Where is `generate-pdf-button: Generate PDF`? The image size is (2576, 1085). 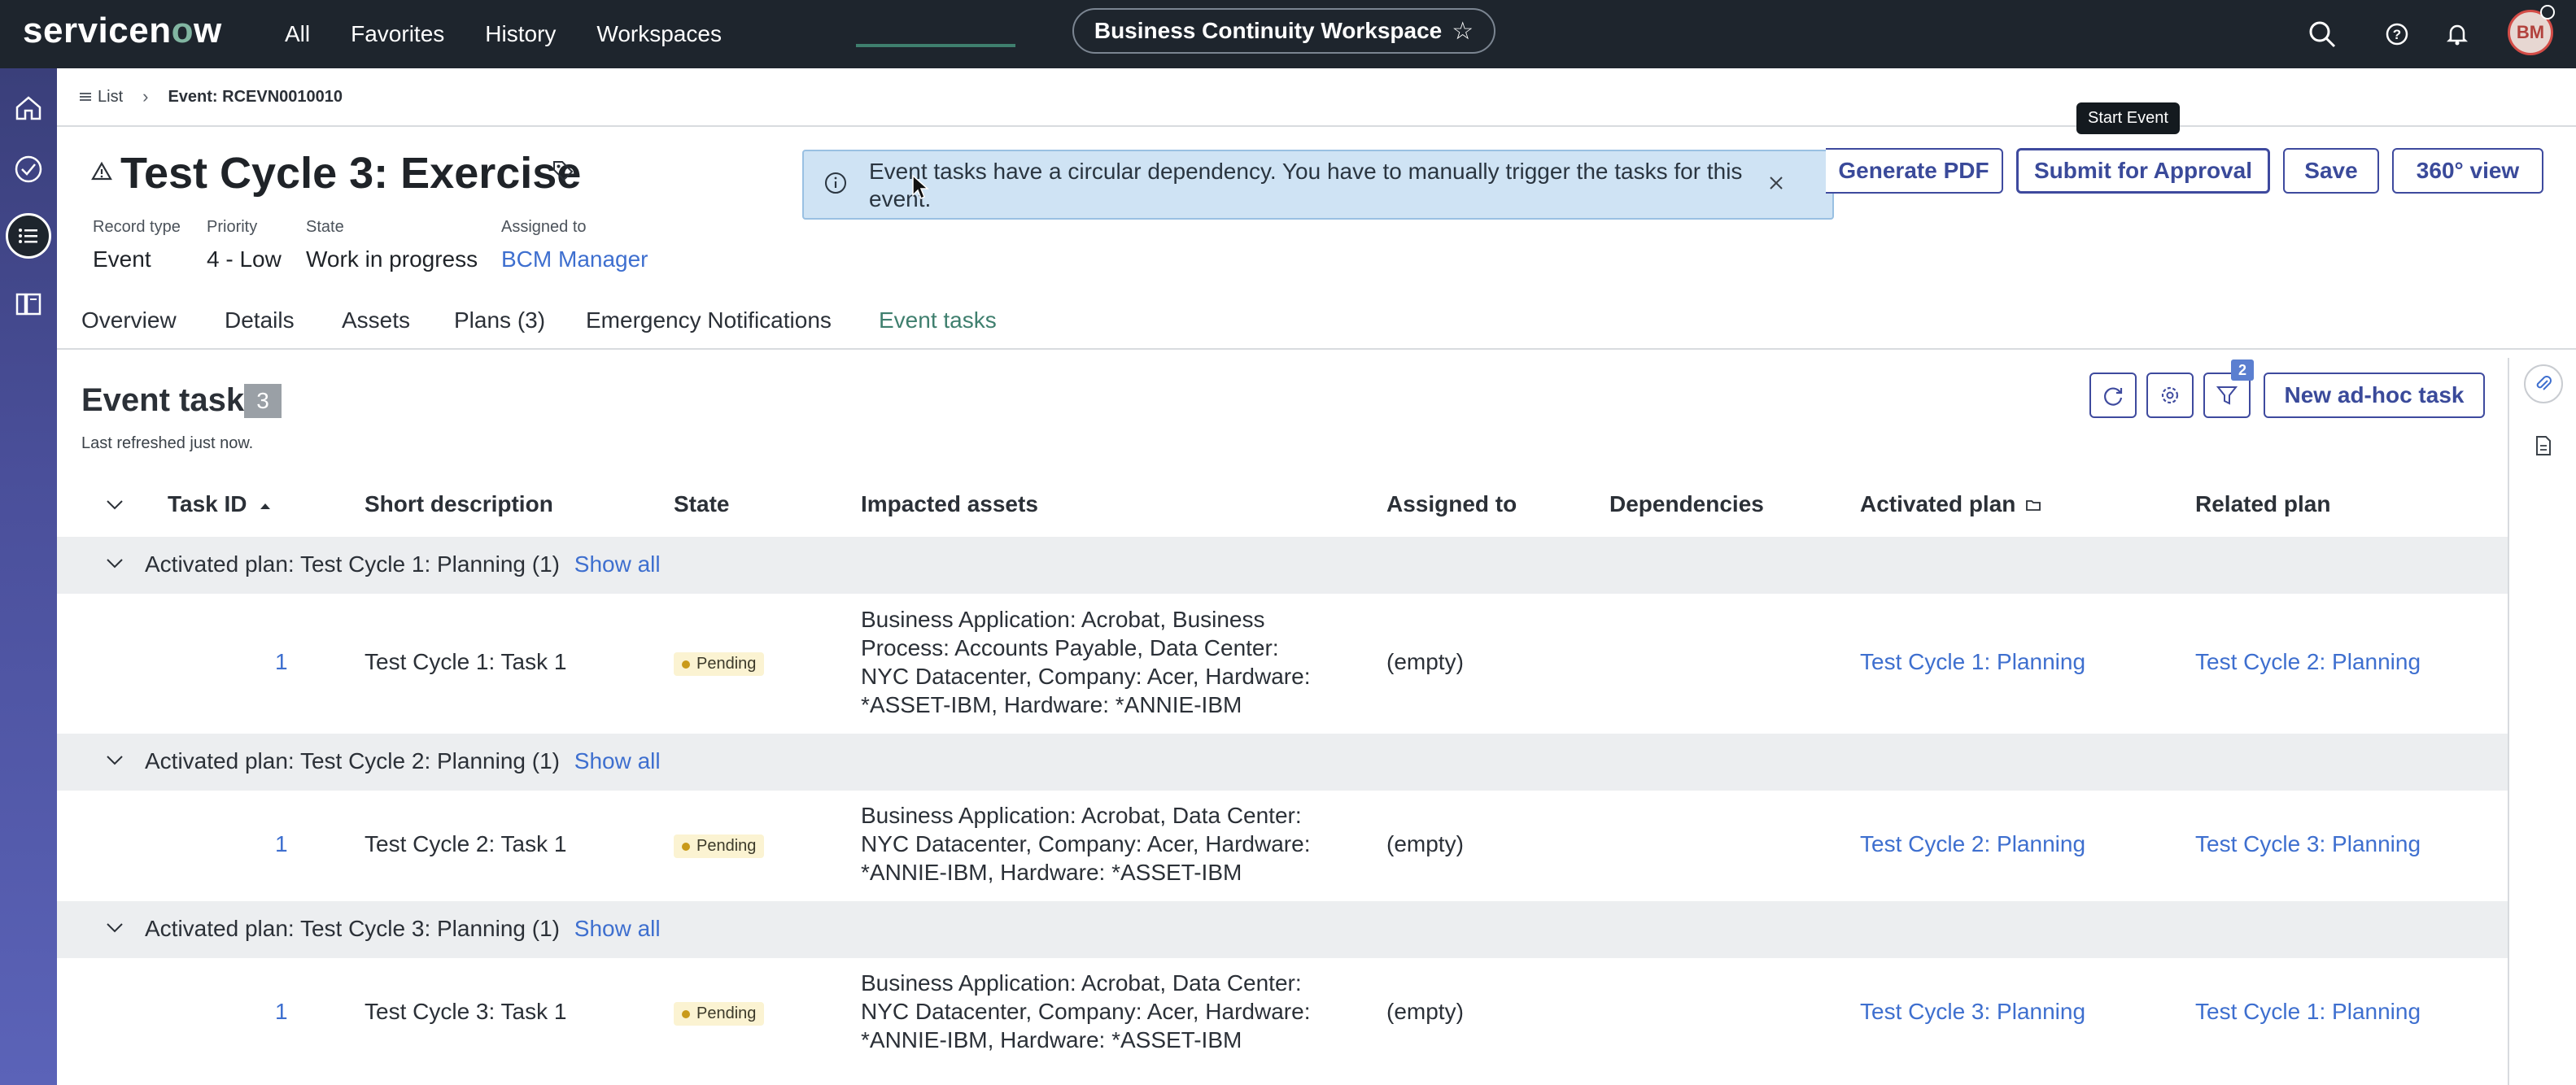 generate-pdf-button: Generate PDF is located at coordinates (1914, 171).